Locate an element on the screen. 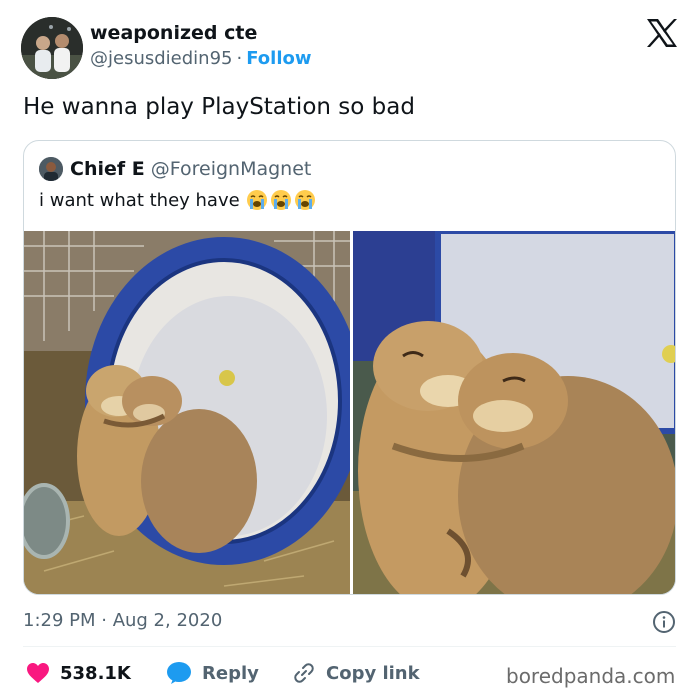  author-avatar is located at coordinates (52, 48).